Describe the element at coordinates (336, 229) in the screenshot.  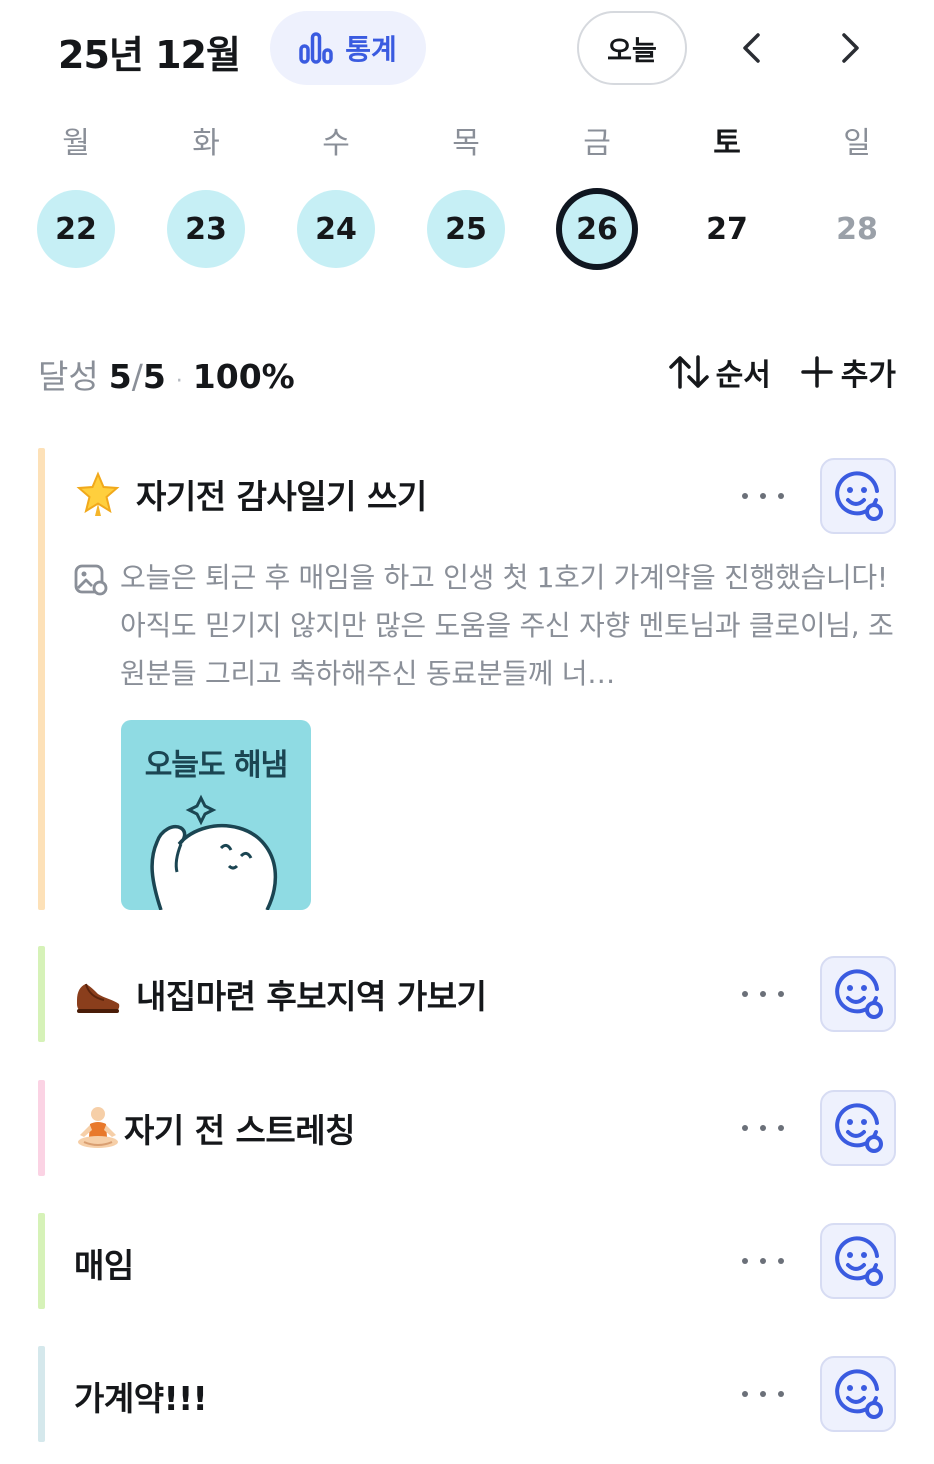
I see `day-24: 24` at that location.